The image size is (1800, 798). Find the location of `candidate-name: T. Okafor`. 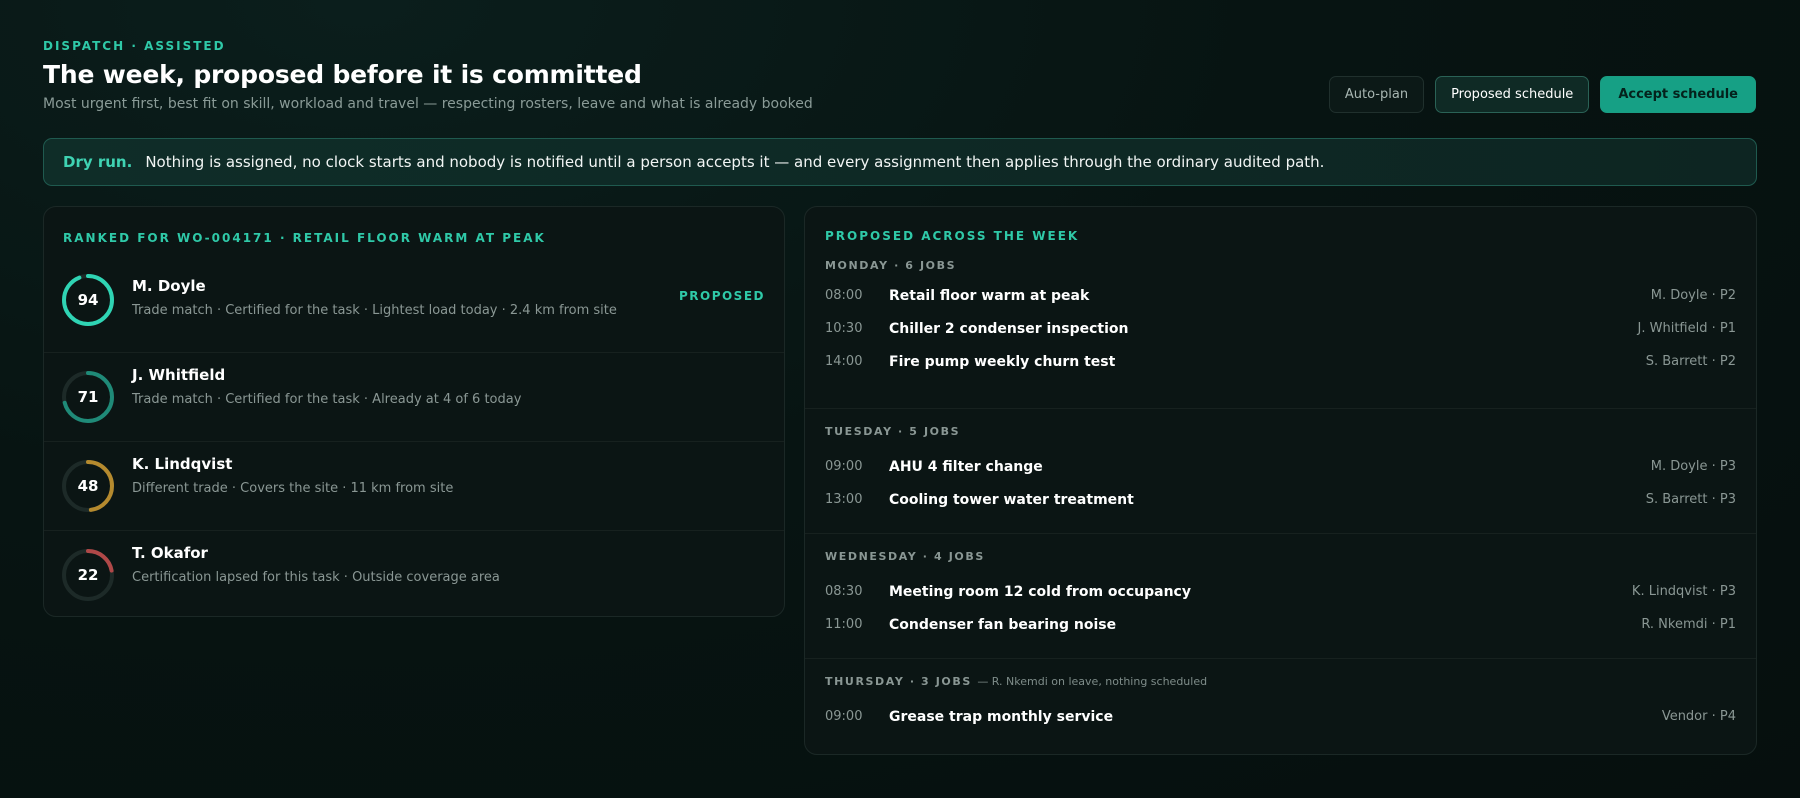

candidate-name: T. Okafor is located at coordinates (170, 553).